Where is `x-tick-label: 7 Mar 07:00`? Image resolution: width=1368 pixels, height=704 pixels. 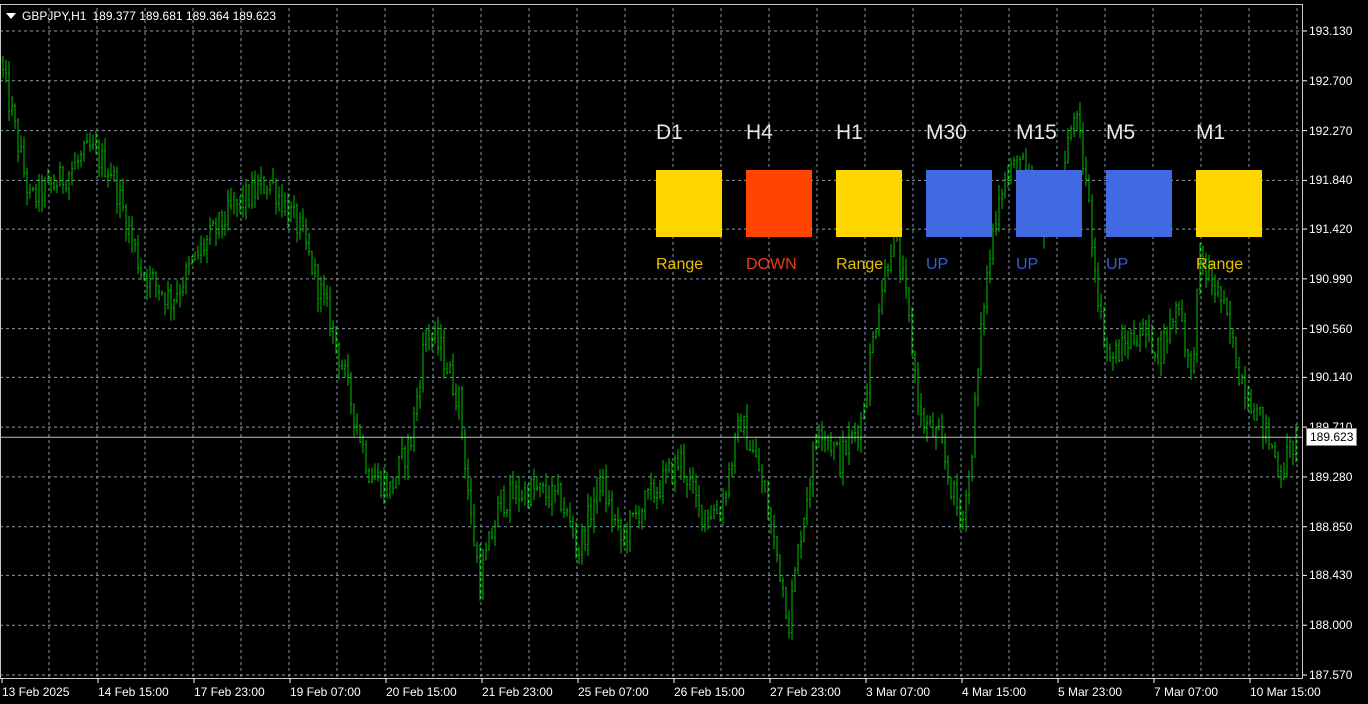 x-tick-label: 7 Mar 07:00 is located at coordinates (1186, 692).